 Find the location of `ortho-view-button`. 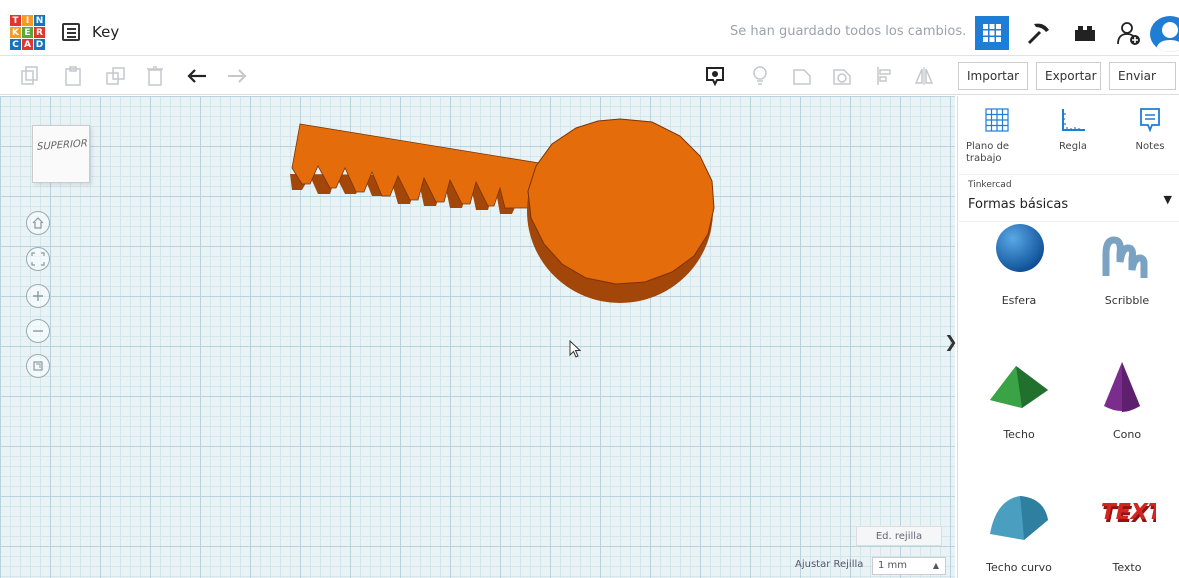

ortho-view-button is located at coordinates (38, 366).